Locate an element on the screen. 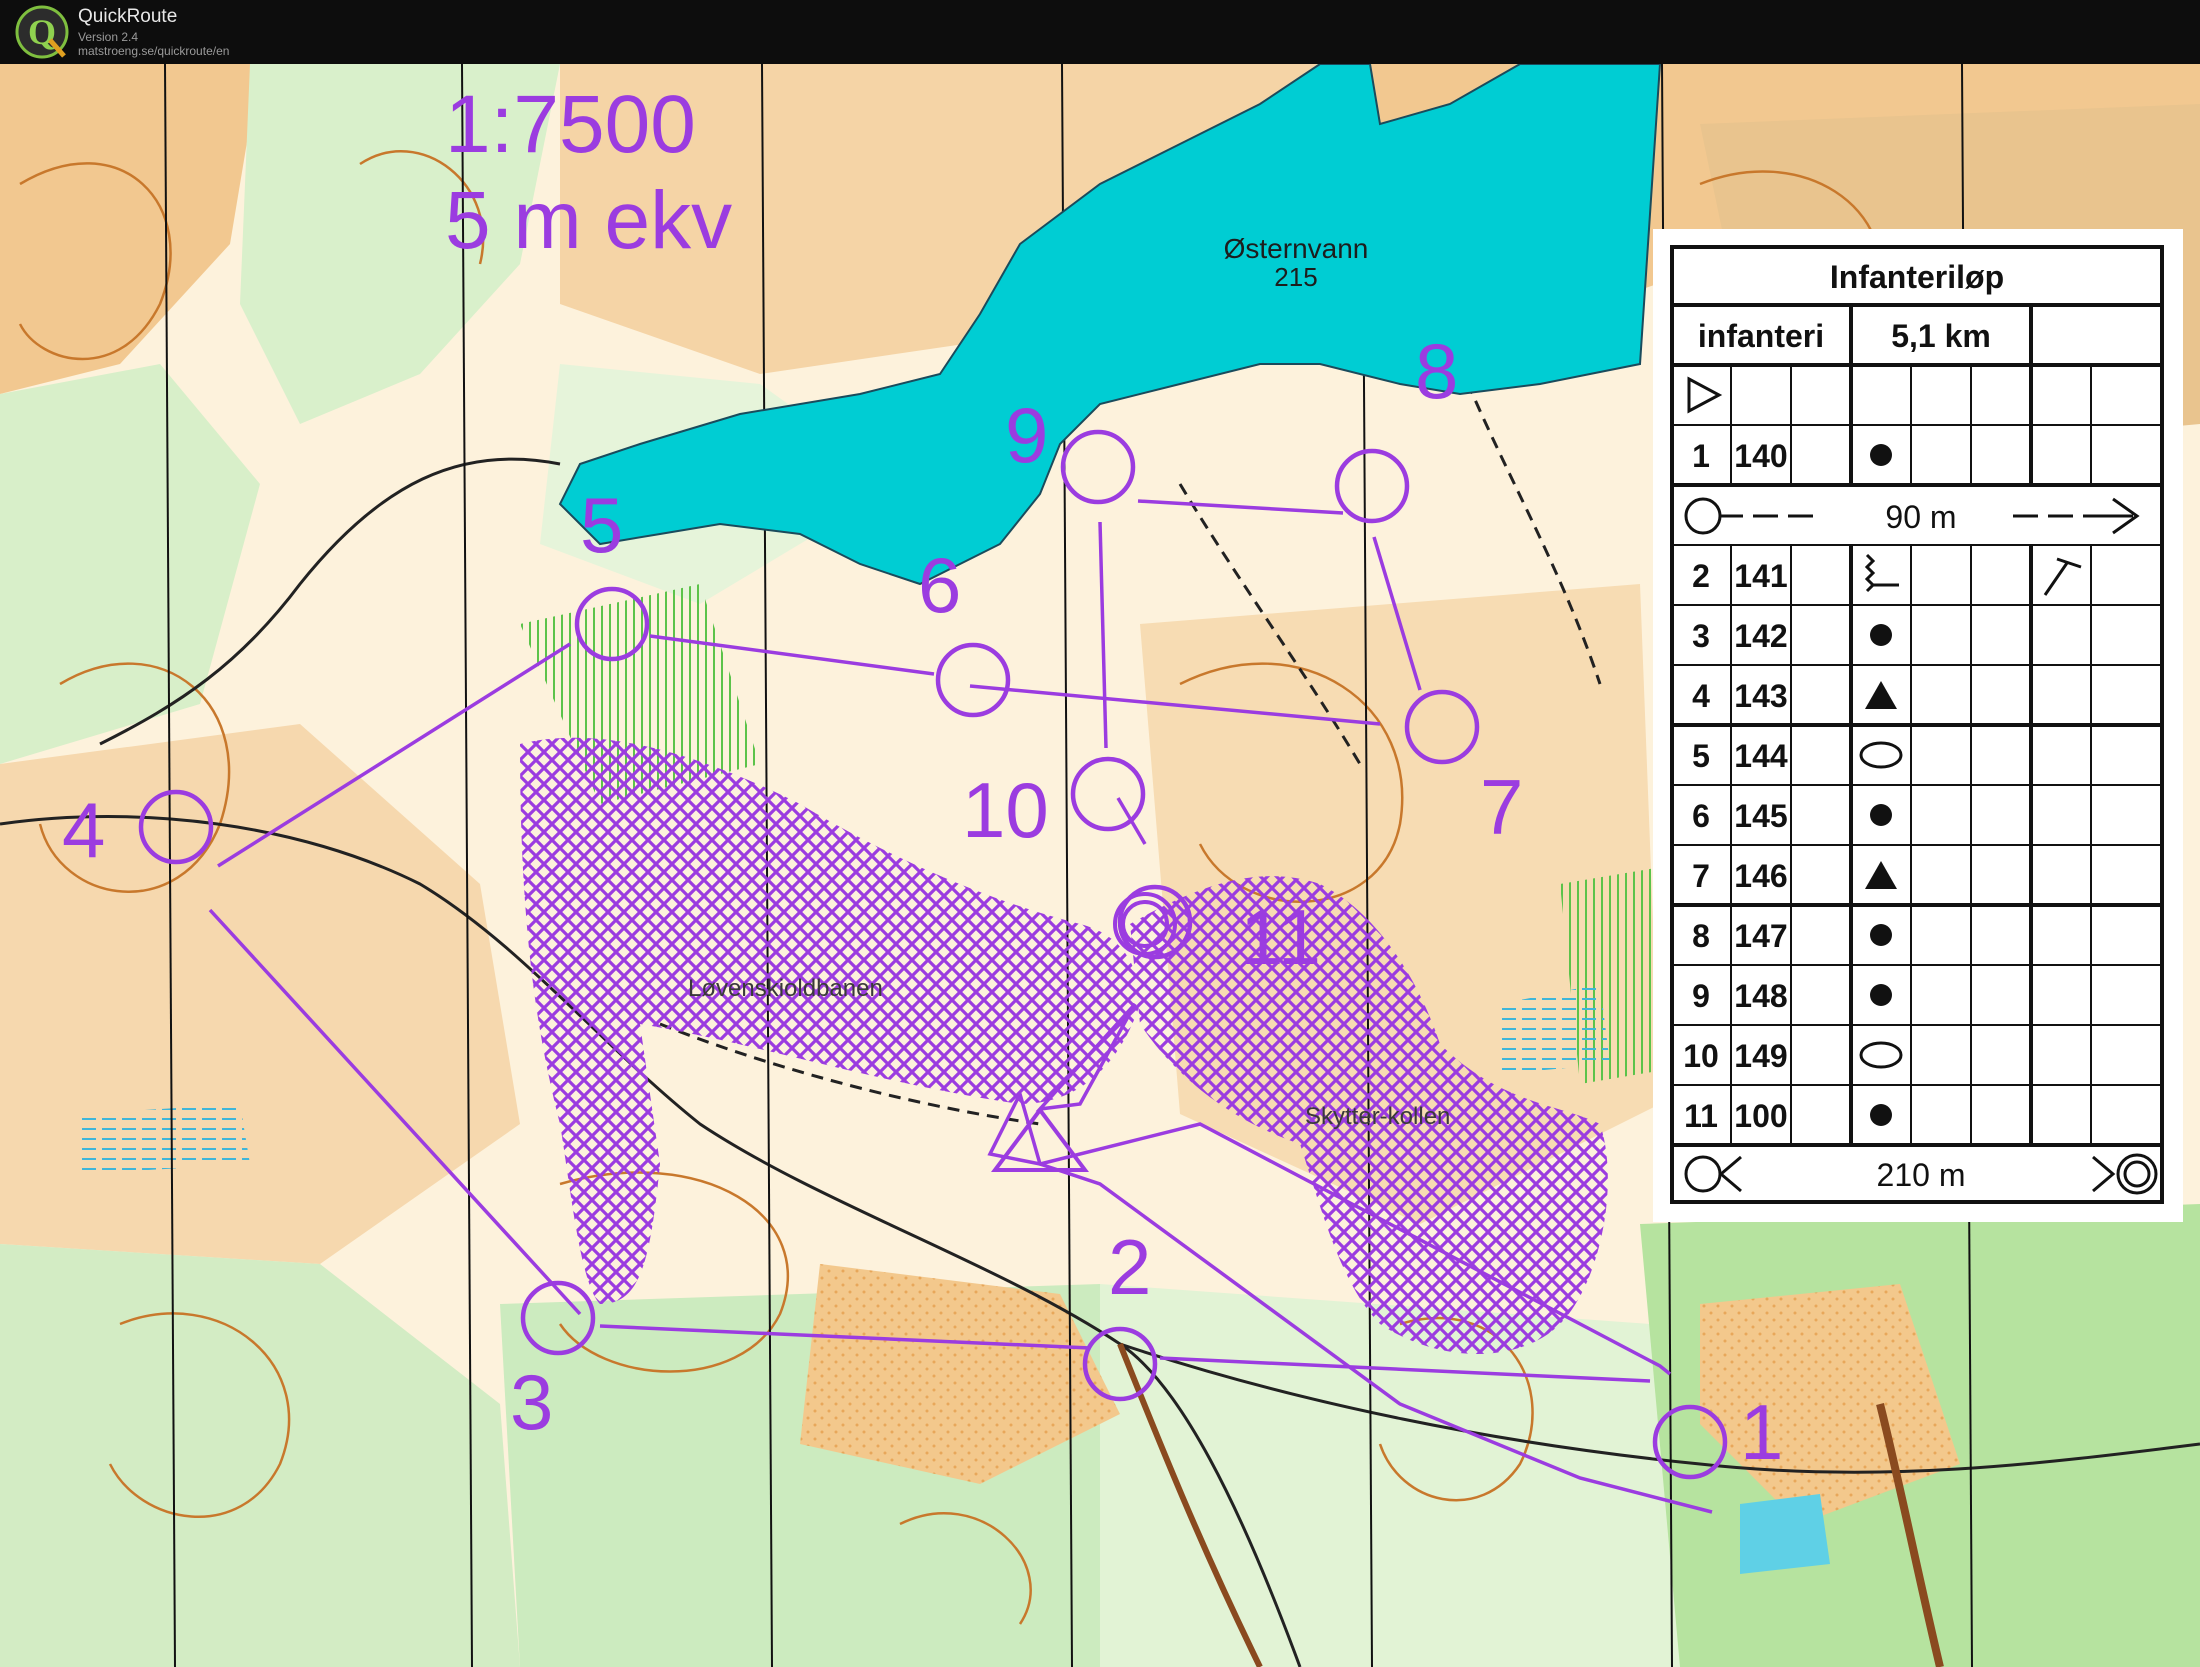 The height and width of the screenshot is (1667, 2200). control-number-5: 5 is located at coordinates (601, 525).